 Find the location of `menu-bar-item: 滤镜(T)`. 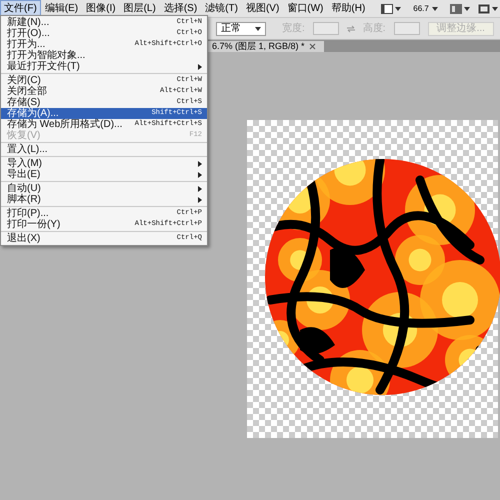

menu-bar-item: 滤镜(T) is located at coordinates (221, 9).